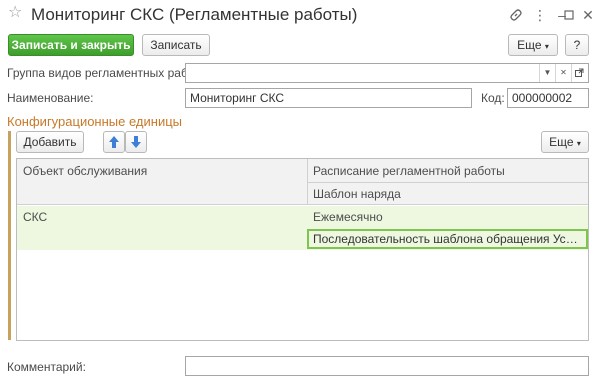 The width and height of the screenshot is (602, 380). I want to click on help-button: ?, so click(577, 45).